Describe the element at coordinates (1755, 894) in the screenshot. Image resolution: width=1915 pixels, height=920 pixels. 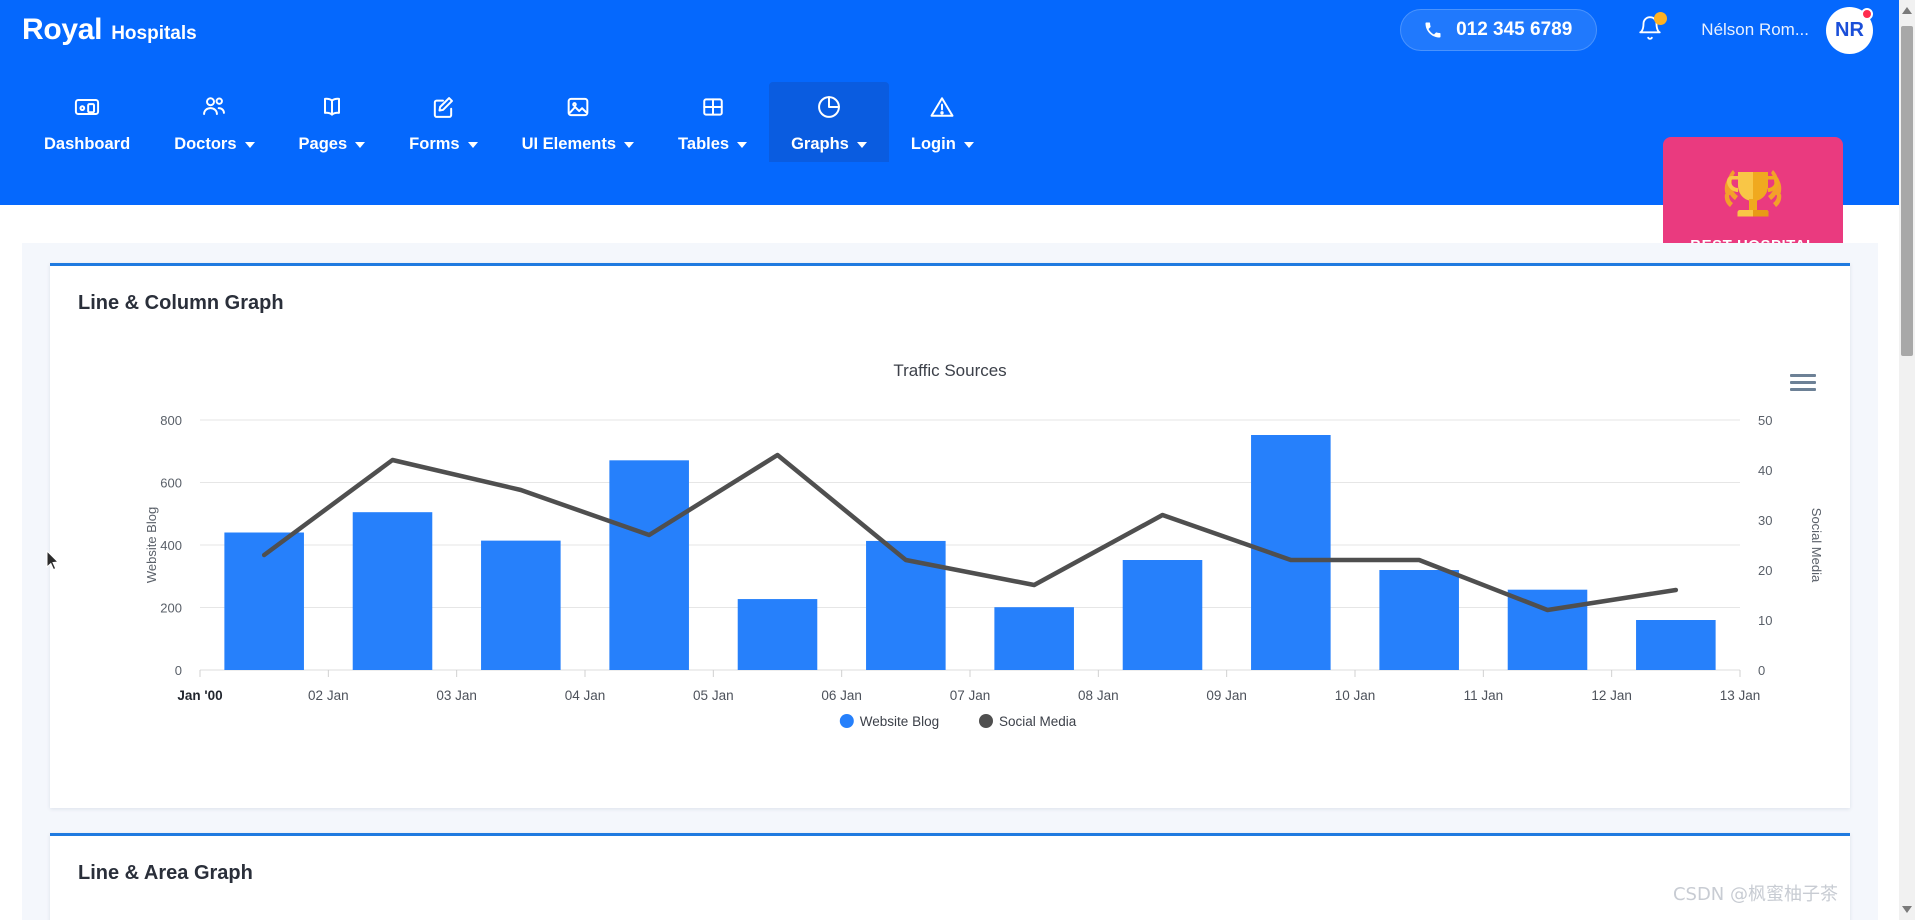
I see `watermark-text: CSDN @枫蜜柚子茶` at that location.